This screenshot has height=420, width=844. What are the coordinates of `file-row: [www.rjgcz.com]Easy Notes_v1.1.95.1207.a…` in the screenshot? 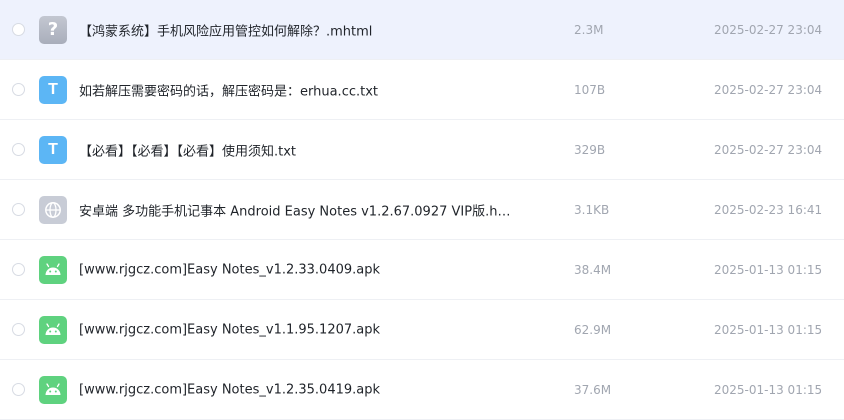 It's located at (422, 330).